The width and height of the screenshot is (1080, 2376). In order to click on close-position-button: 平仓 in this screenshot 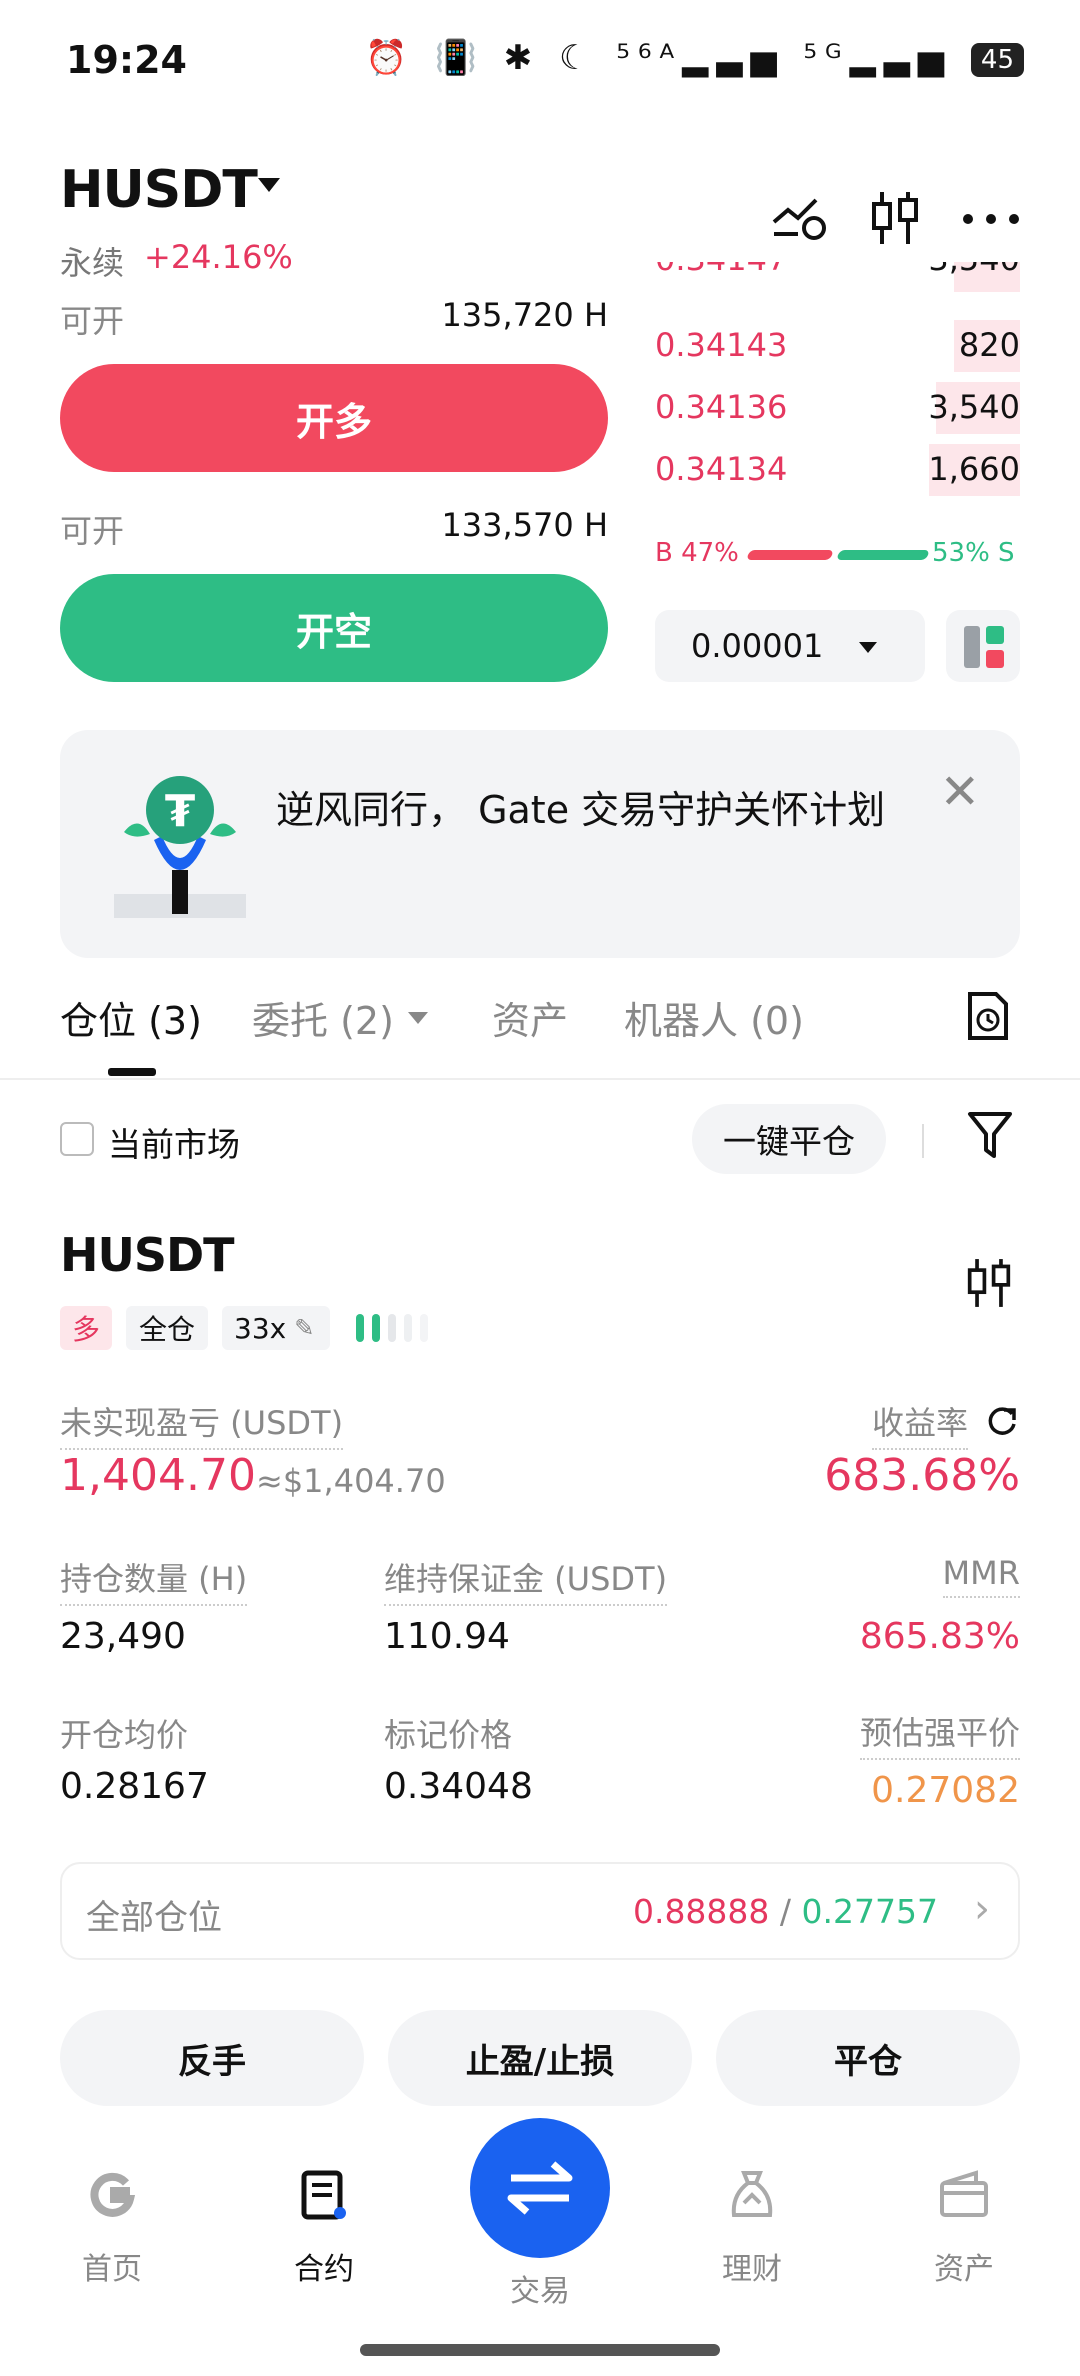, I will do `click(868, 2058)`.